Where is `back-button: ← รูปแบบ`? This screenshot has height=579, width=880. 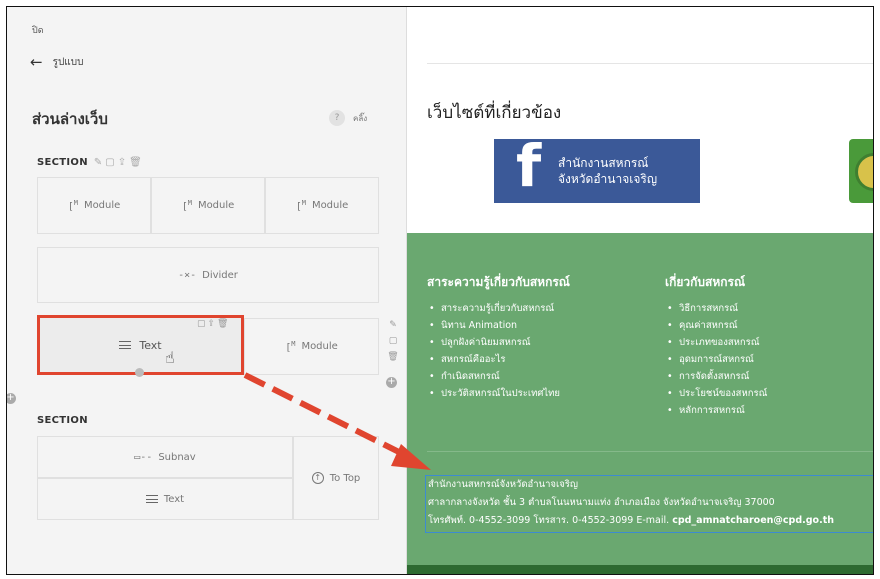
back-button: ← รูปแบบ is located at coordinates (56, 62).